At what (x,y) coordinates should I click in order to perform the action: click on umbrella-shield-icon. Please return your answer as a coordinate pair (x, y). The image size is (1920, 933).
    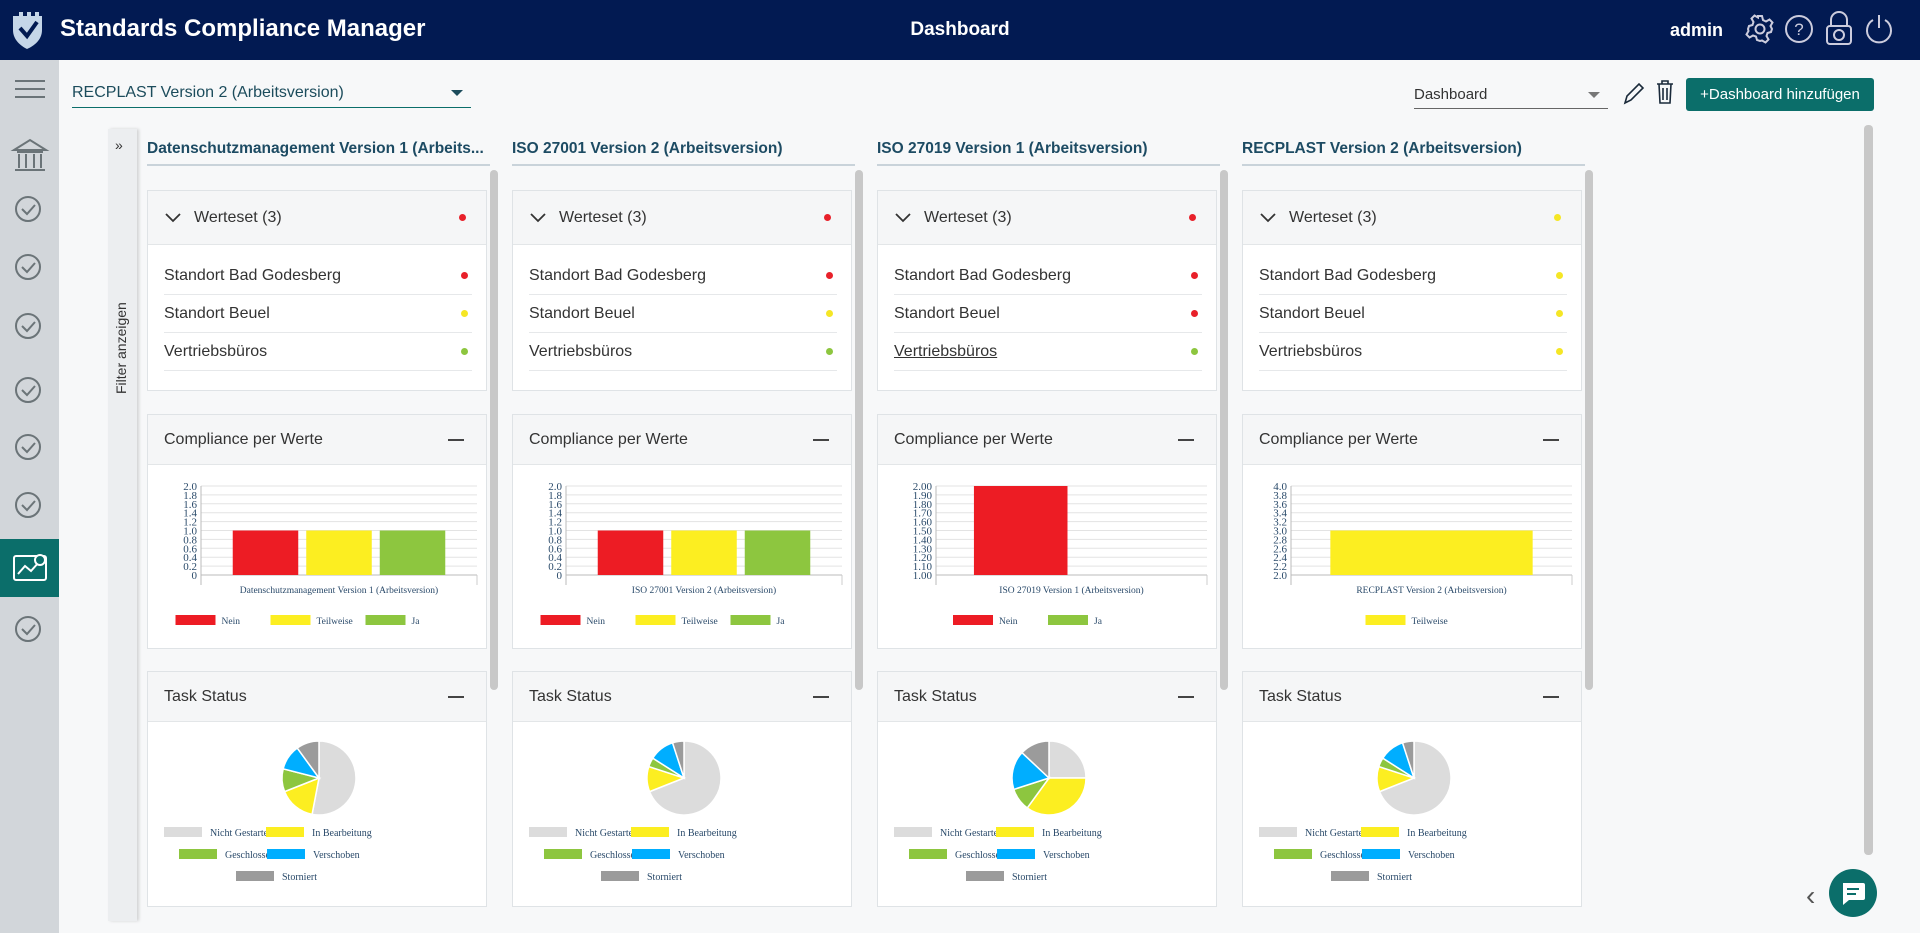
    Looking at the image, I should click on (27, 267).